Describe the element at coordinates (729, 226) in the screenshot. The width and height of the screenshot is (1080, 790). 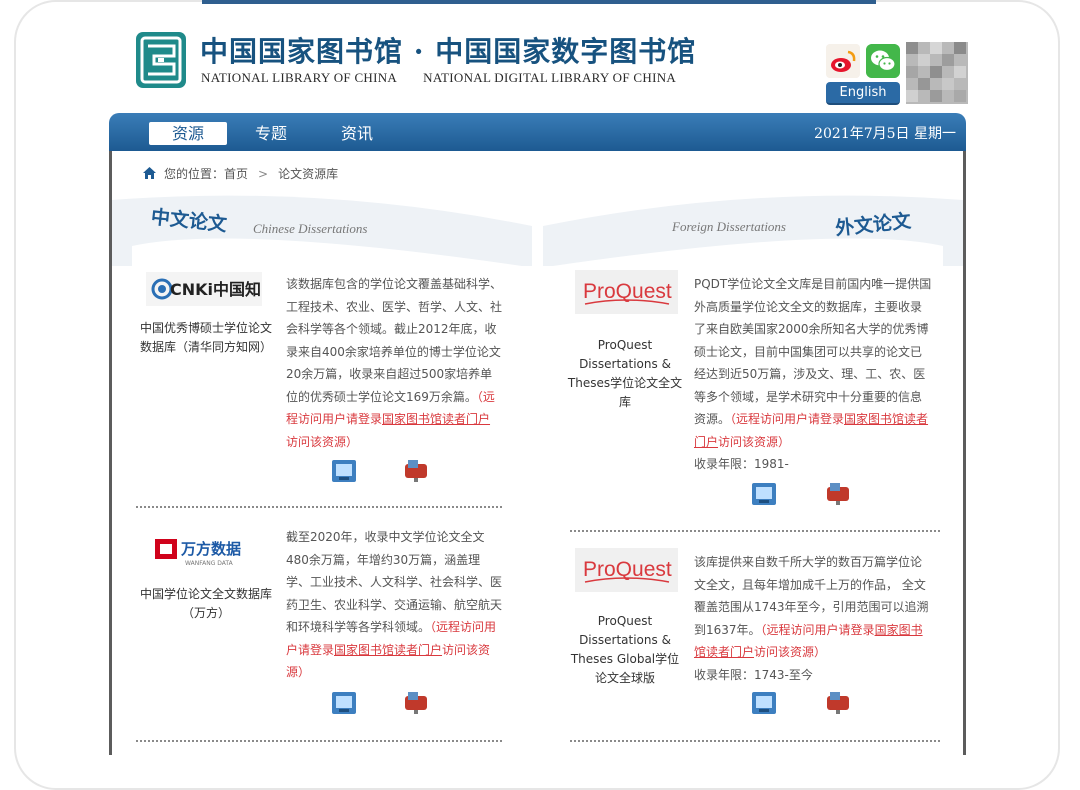
I see `section-subtitle-foreign: Foreign Dissertations` at that location.